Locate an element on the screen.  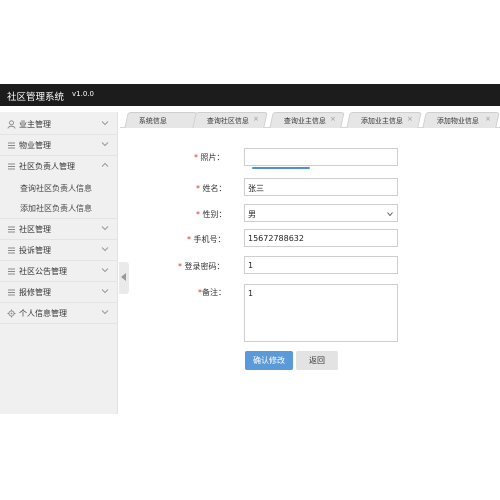
password-value: 1 is located at coordinates (251, 265).